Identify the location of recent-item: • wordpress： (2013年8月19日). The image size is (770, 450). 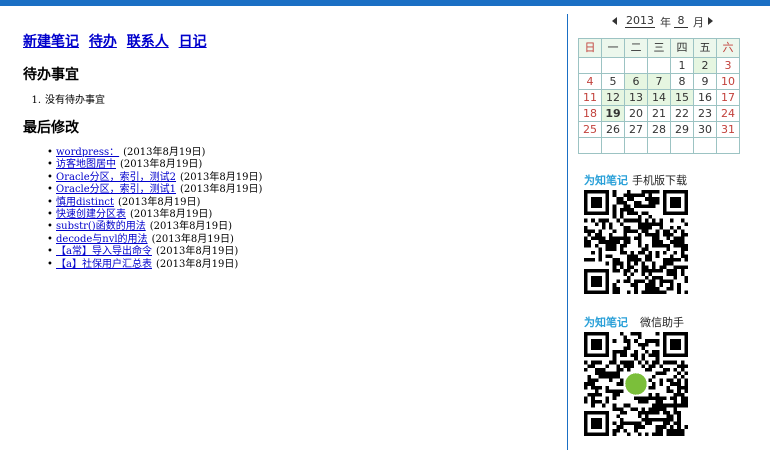
(154, 153).